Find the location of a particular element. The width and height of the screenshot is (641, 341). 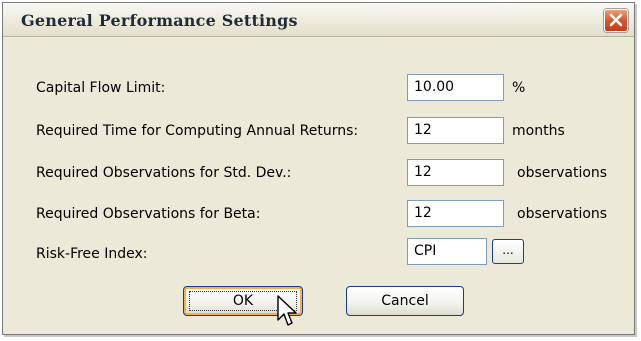

capital-flow-limit-label: Capital Flow Limit: is located at coordinates (101, 88).